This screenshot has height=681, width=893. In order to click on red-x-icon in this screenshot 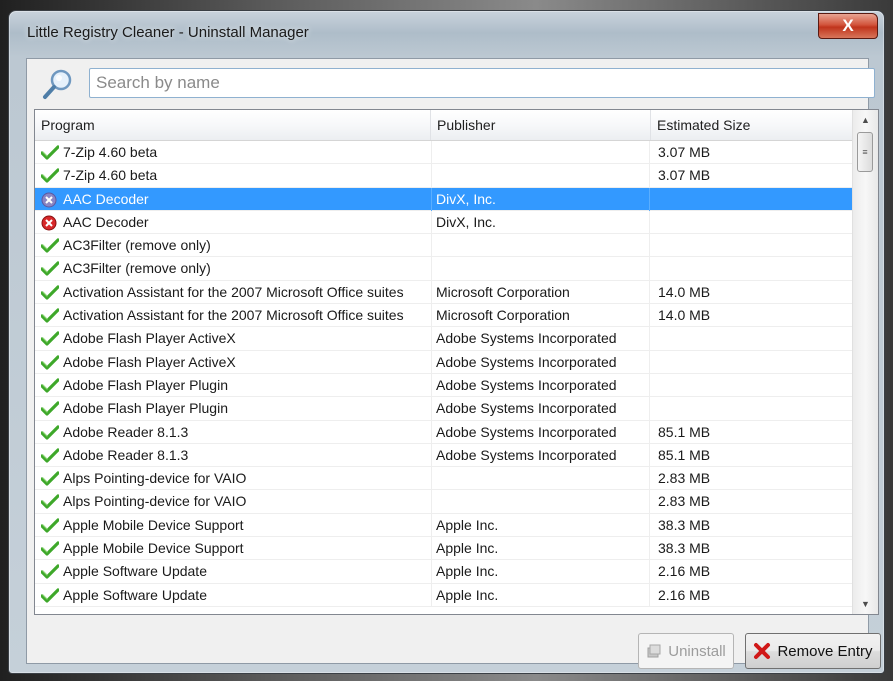, I will do `click(762, 651)`.